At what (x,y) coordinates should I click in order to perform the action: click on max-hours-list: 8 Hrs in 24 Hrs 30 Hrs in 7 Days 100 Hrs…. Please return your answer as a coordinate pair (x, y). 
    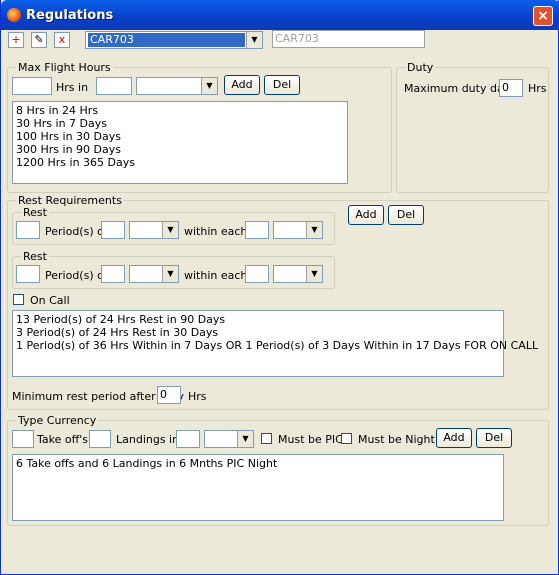
    Looking at the image, I should click on (180, 142).